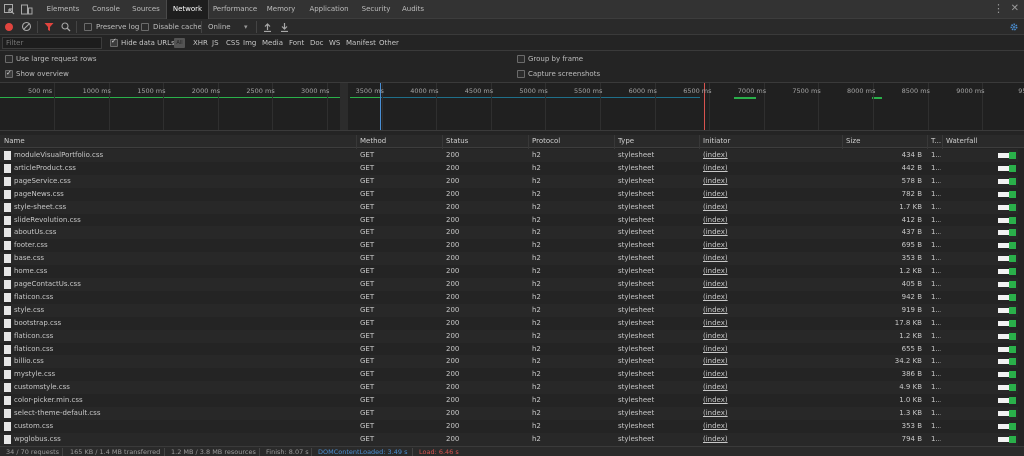 This screenshot has width=1024, height=456. I want to click on filter-type-manifest: Manifest, so click(361, 43).